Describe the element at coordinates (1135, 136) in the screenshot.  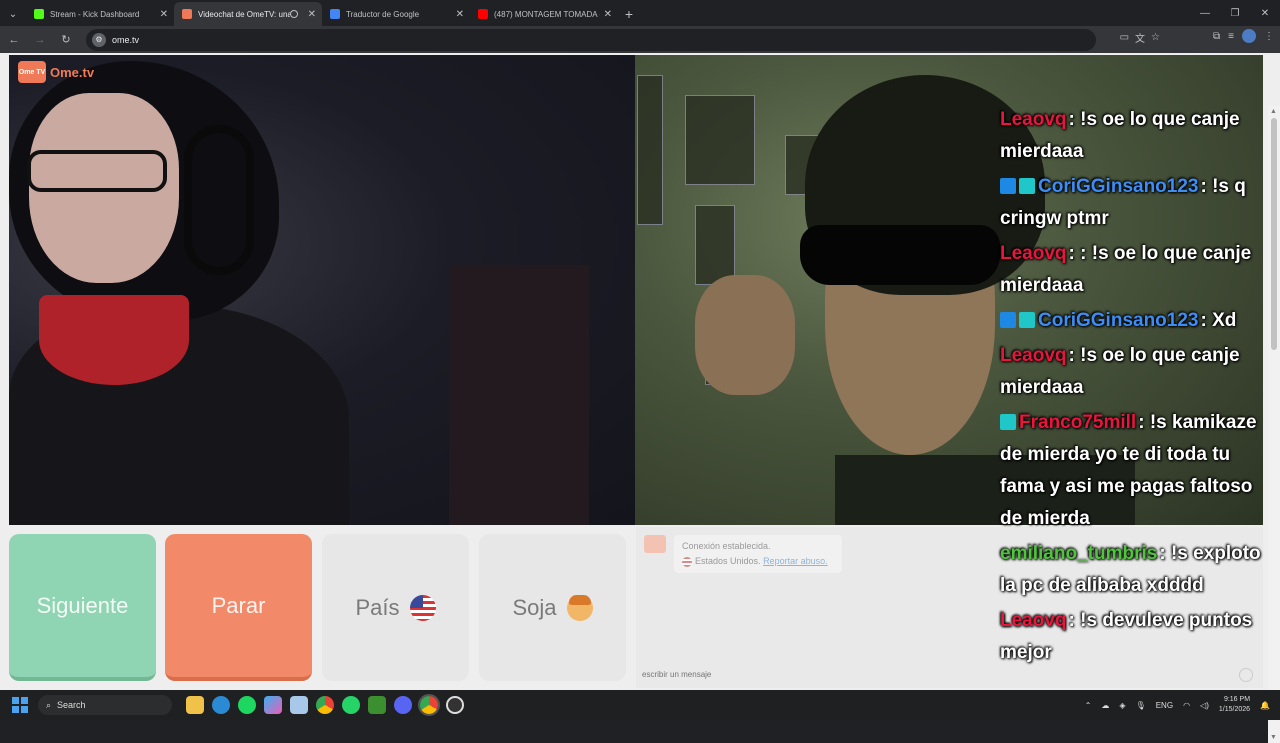
I see `chat-message: Leaovq: !s oe lo que canje mierdaaa` at that location.